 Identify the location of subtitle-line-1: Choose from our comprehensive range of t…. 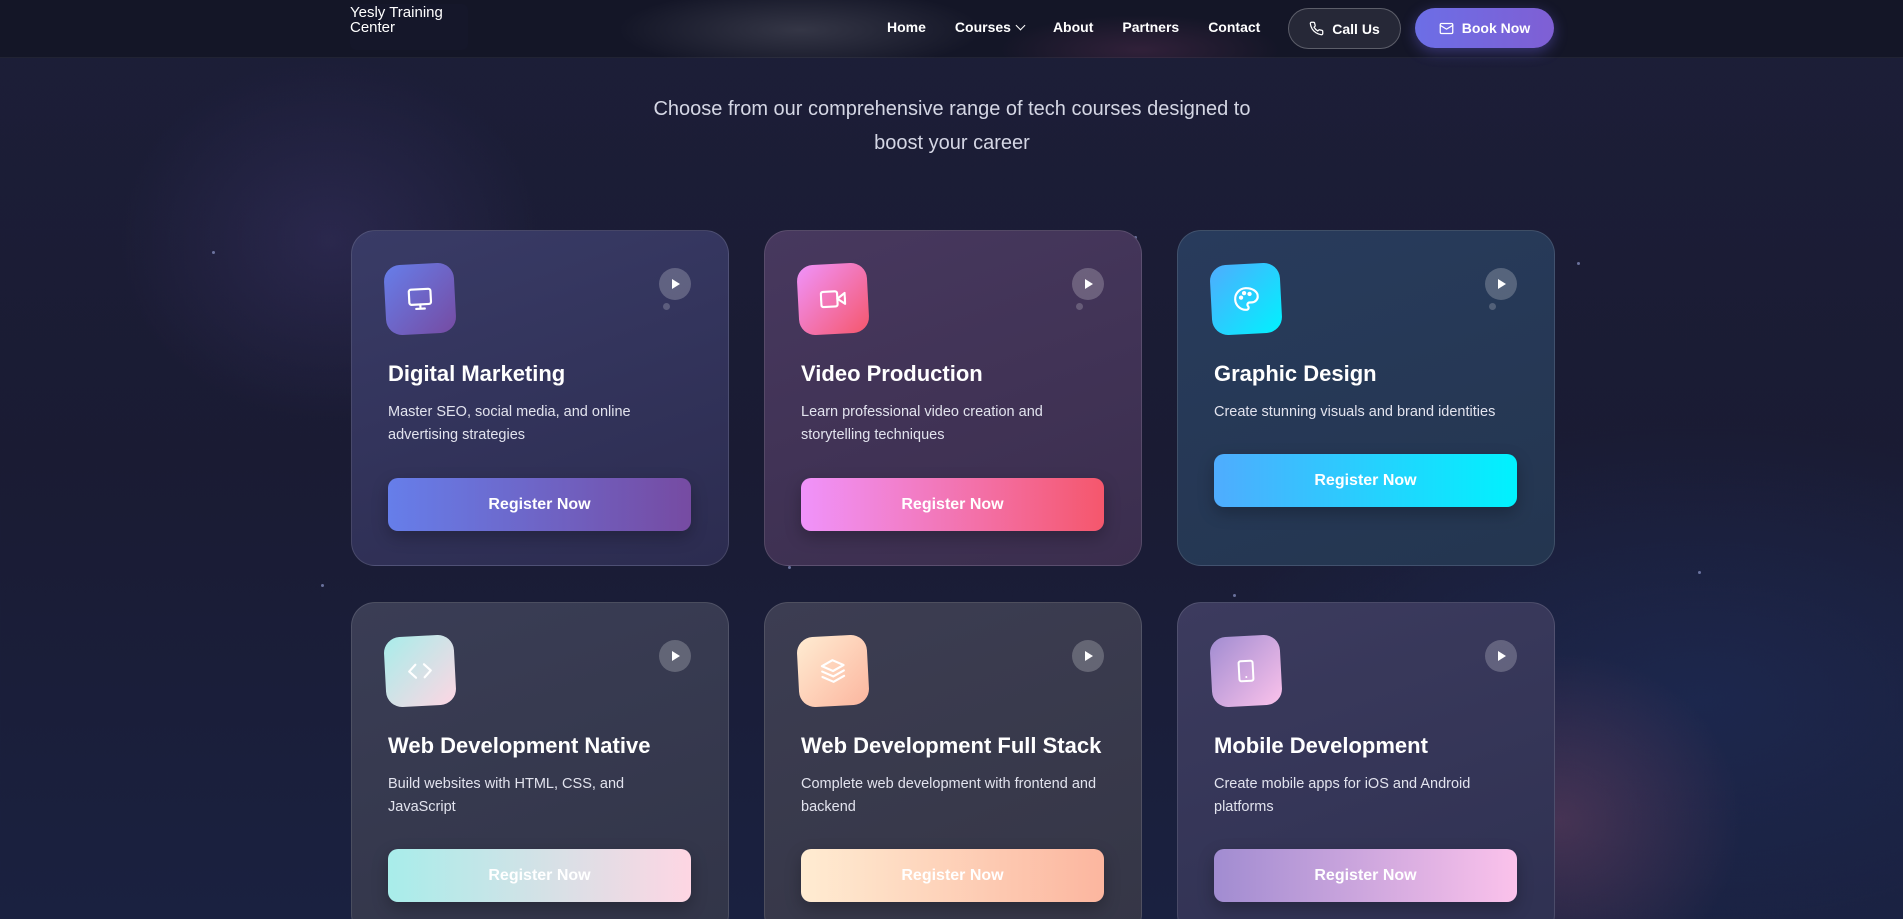
(952, 109).